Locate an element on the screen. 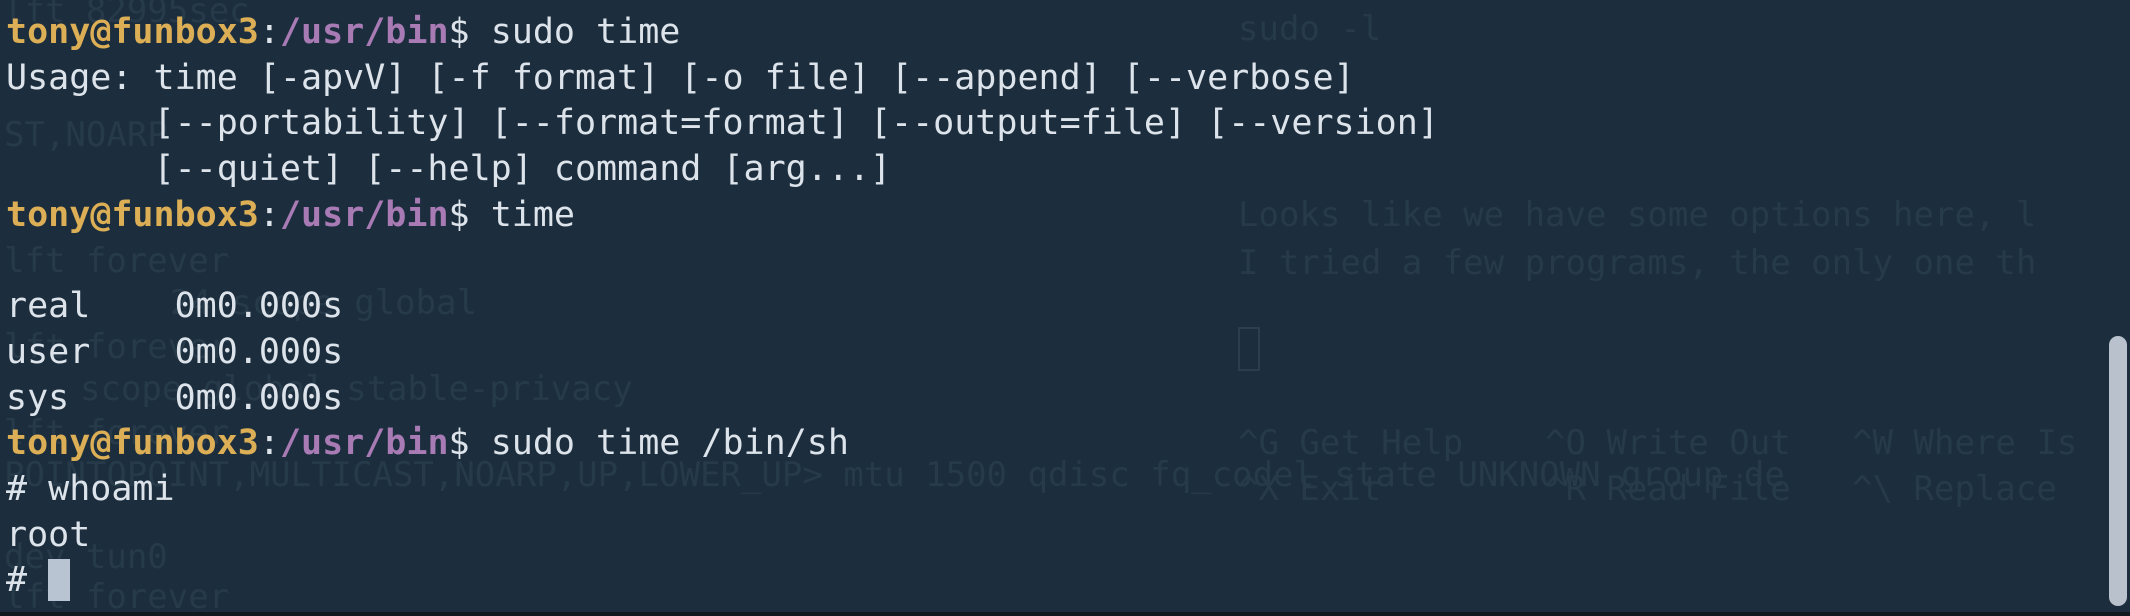 Image resolution: width=2130 pixels, height=616 pixels. root-prompt: # is located at coordinates (27, 580).